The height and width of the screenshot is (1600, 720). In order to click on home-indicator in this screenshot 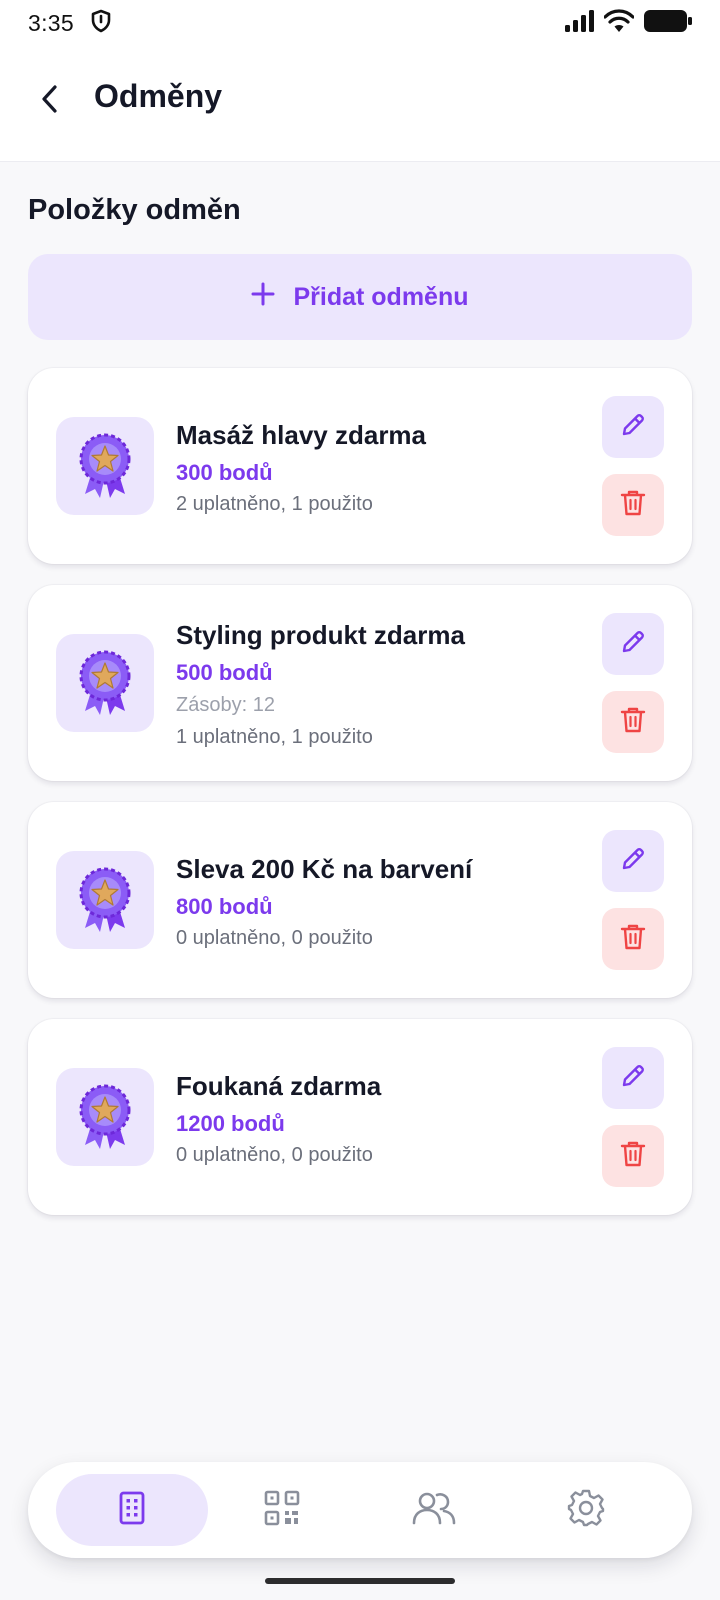, I will do `click(360, 1581)`.